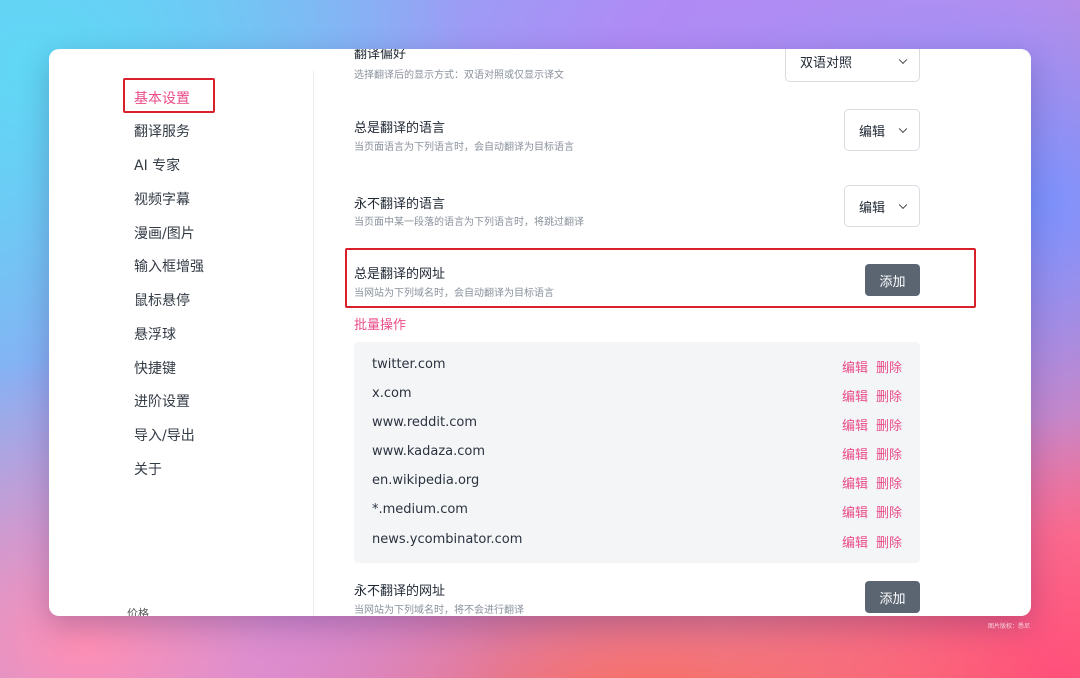 This screenshot has height=678, width=1080. I want to click on sidebar-item-about: 关于, so click(148, 469).